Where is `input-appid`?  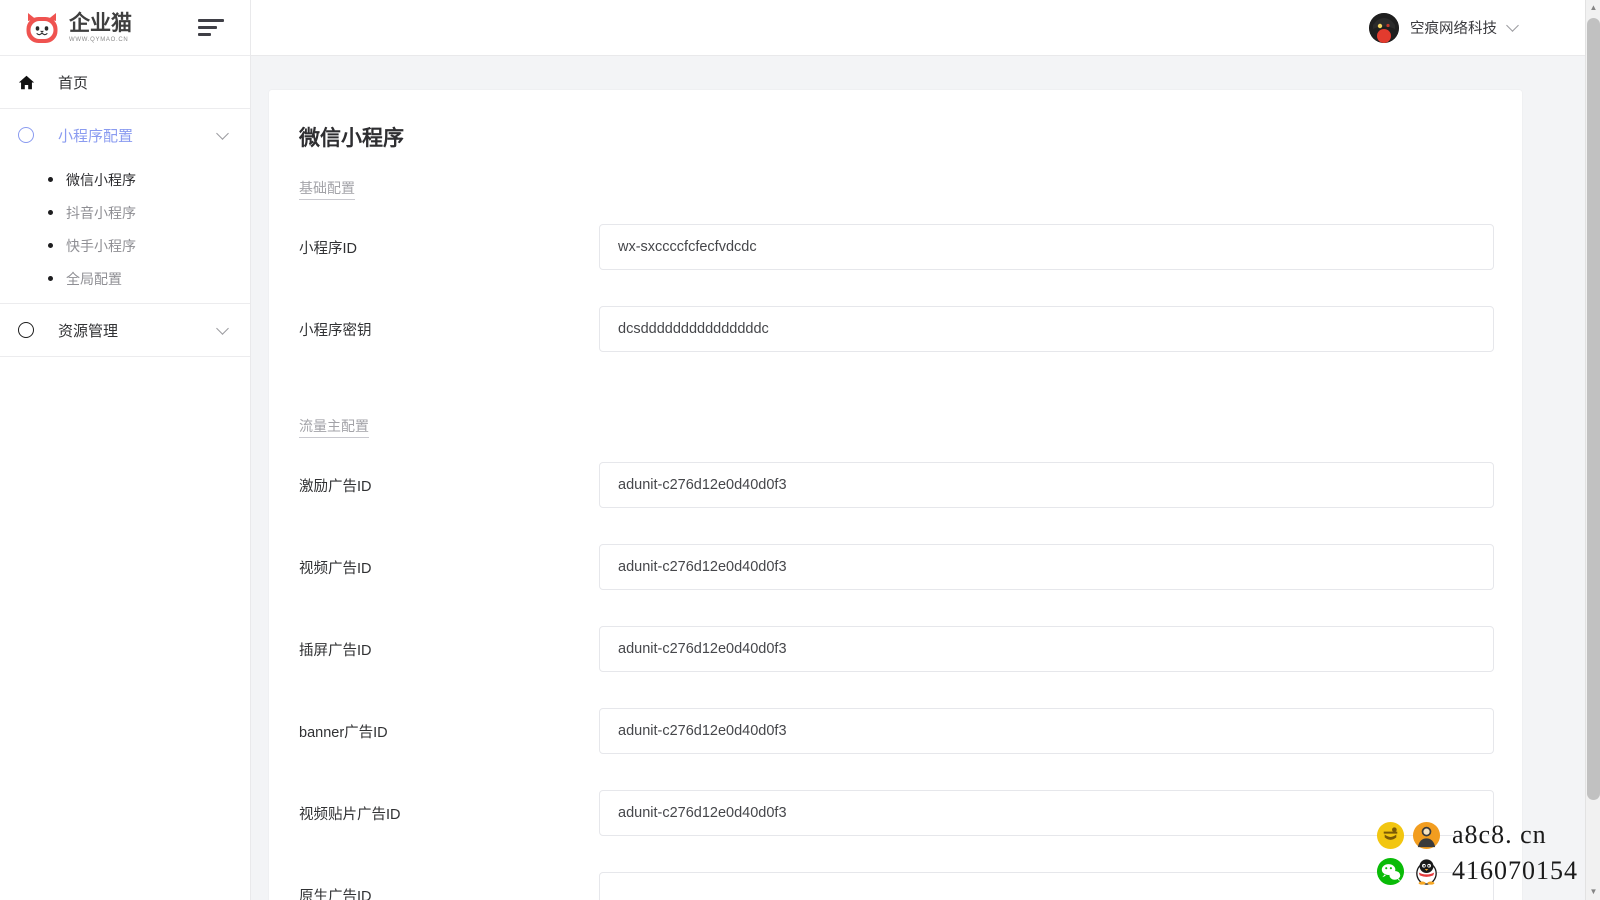 input-appid is located at coordinates (1046, 247).